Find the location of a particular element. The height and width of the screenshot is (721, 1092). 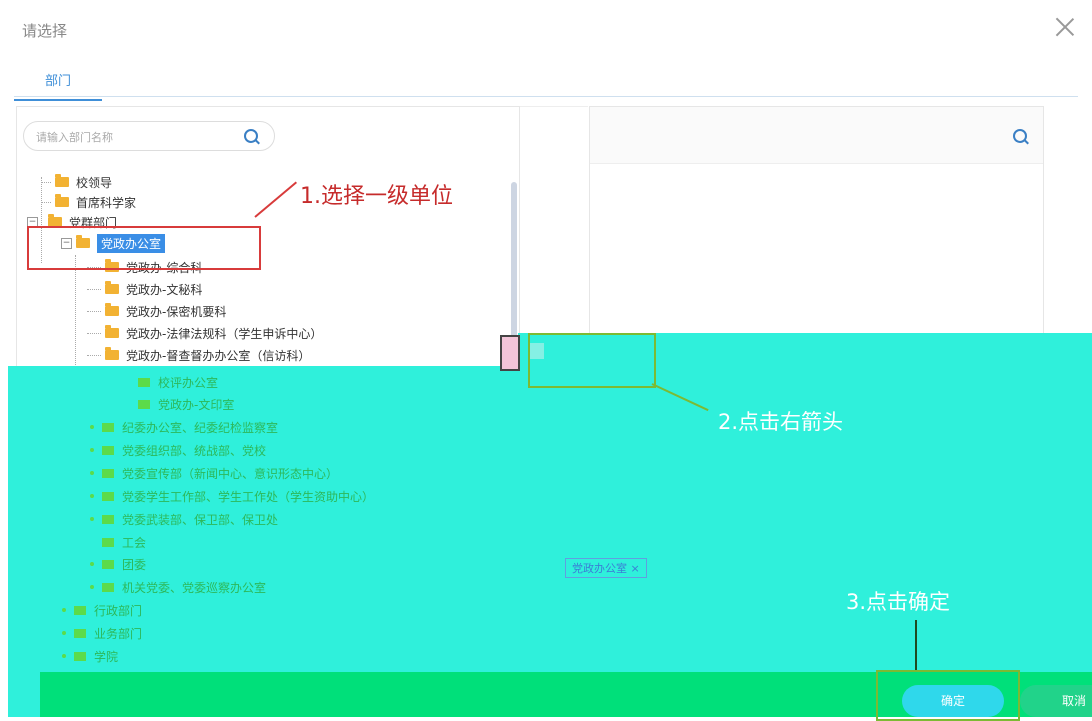

tree-item-faded: 党委学生工作部、学生工作处（学生资助中心） is located at coordinates (232, 496).